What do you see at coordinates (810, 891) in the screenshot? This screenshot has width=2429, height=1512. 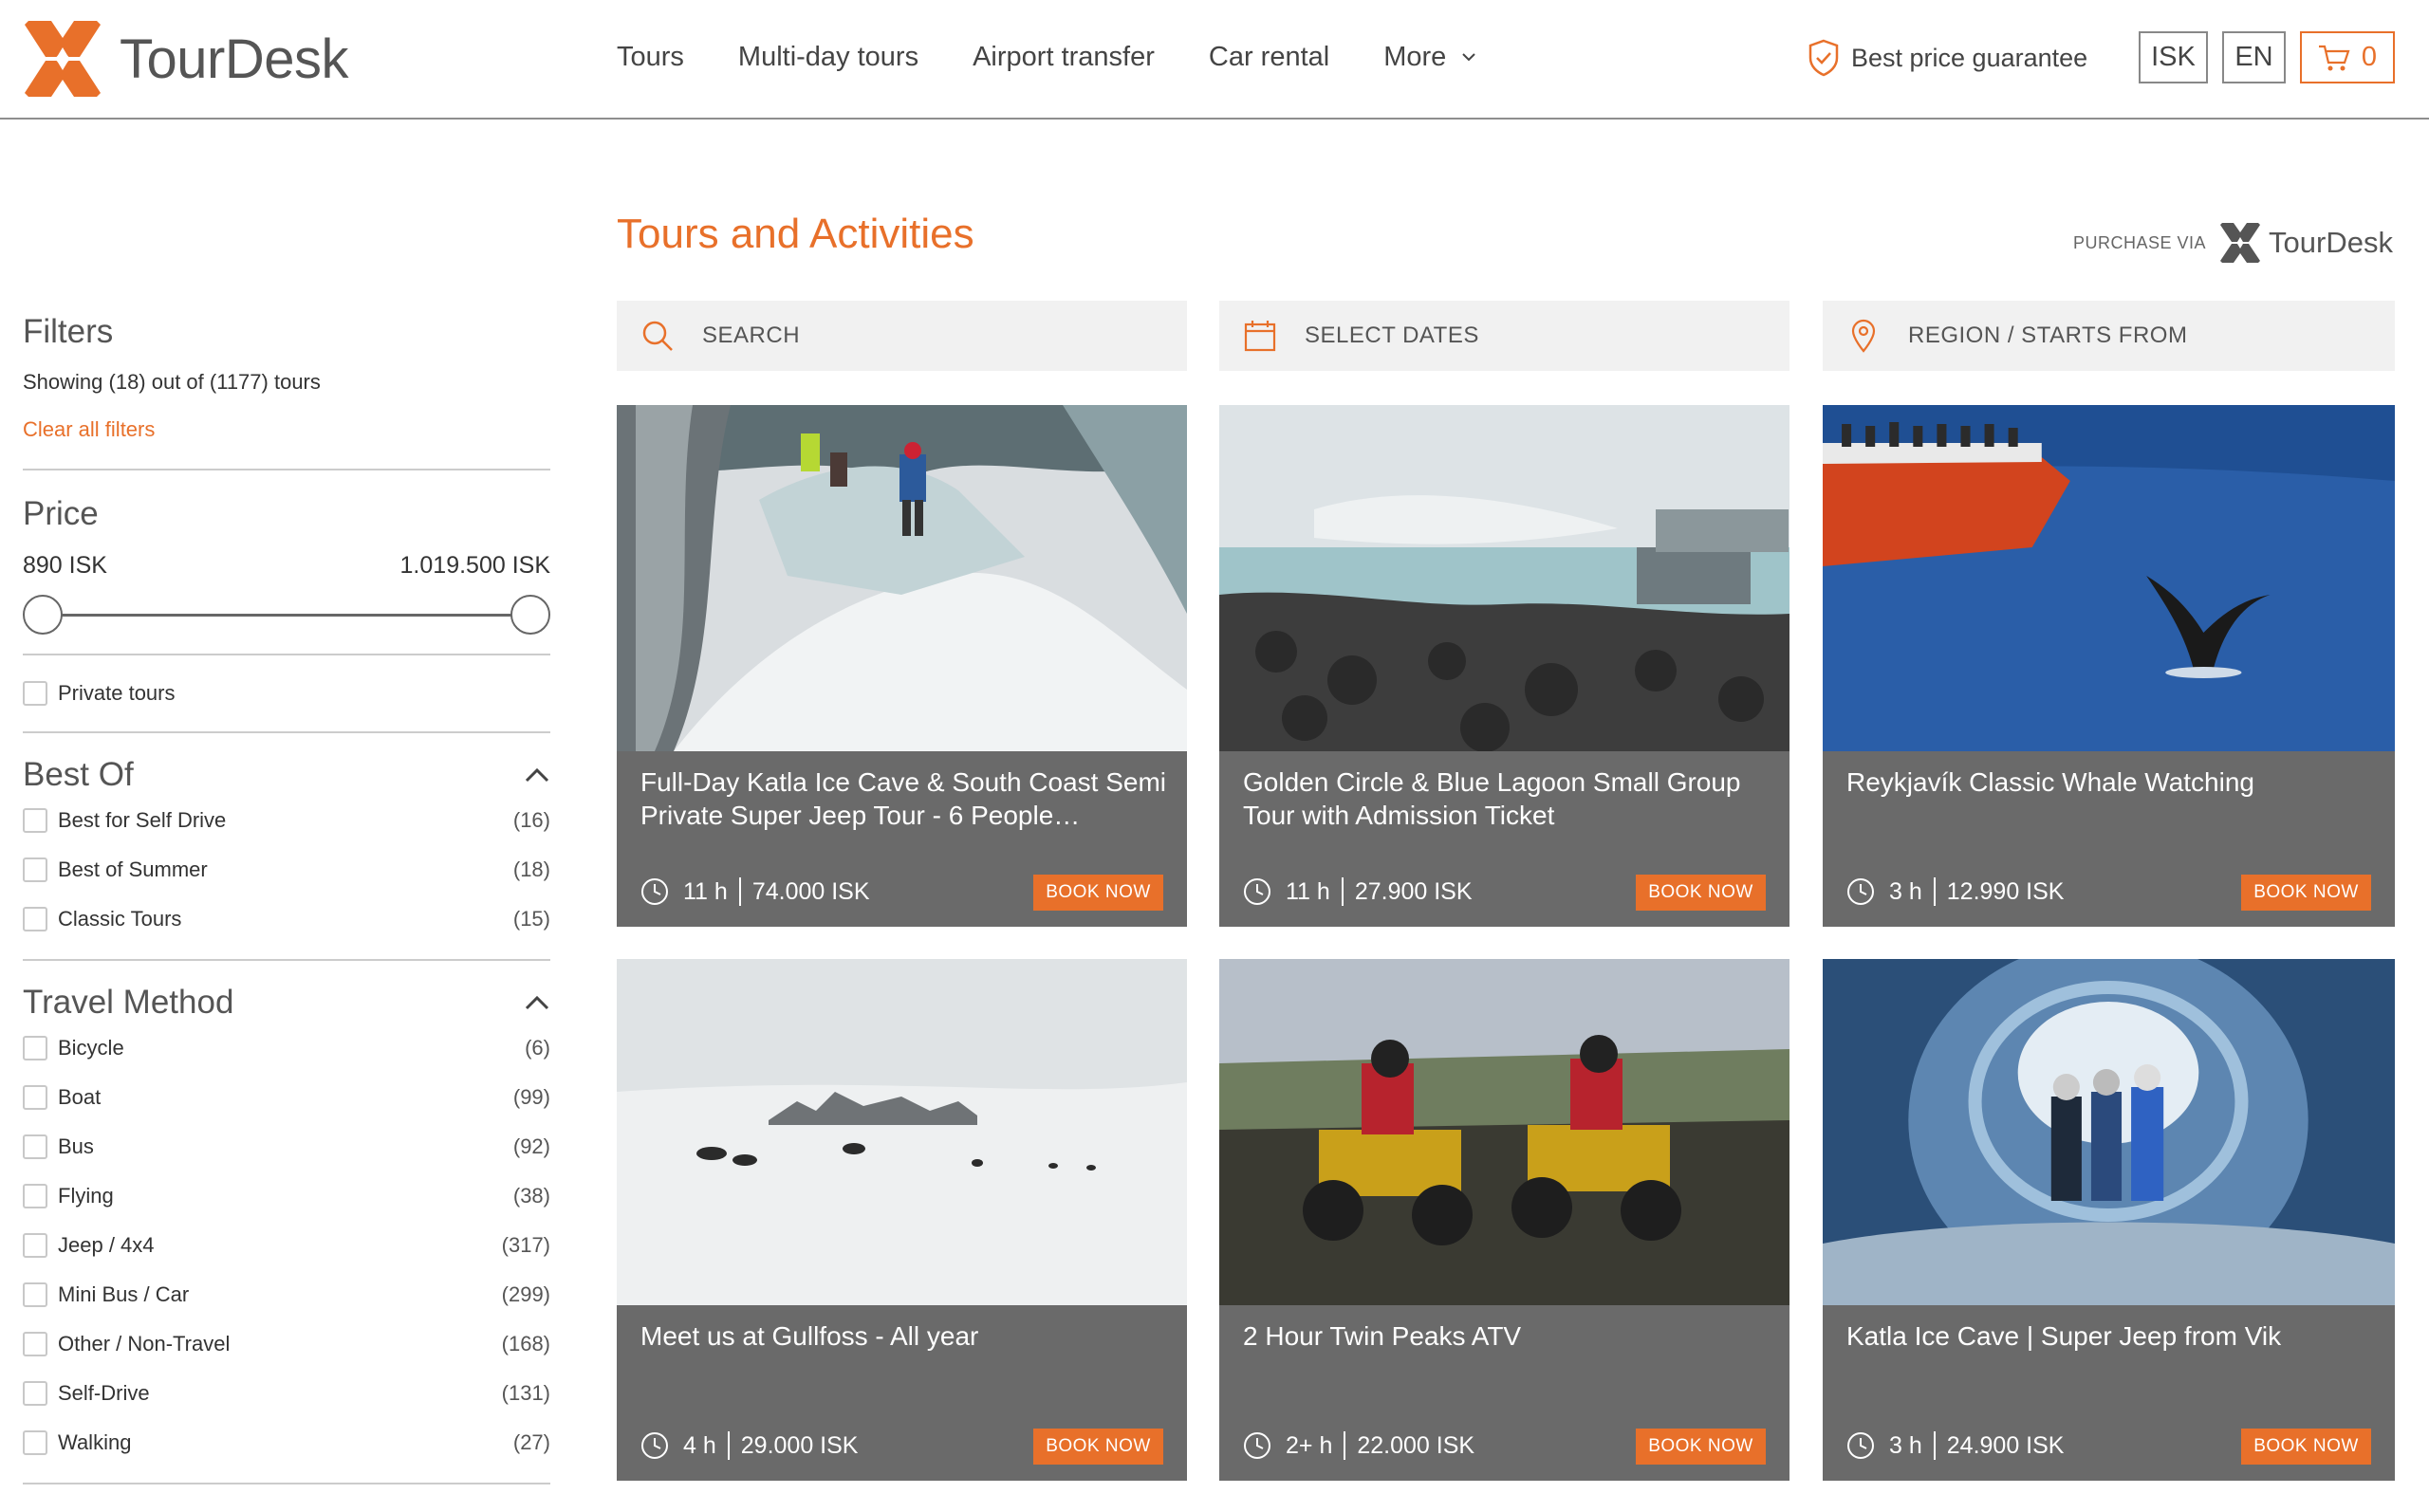 I see `tour-price: 74.000 ISK` at bounding box center [810, 891].